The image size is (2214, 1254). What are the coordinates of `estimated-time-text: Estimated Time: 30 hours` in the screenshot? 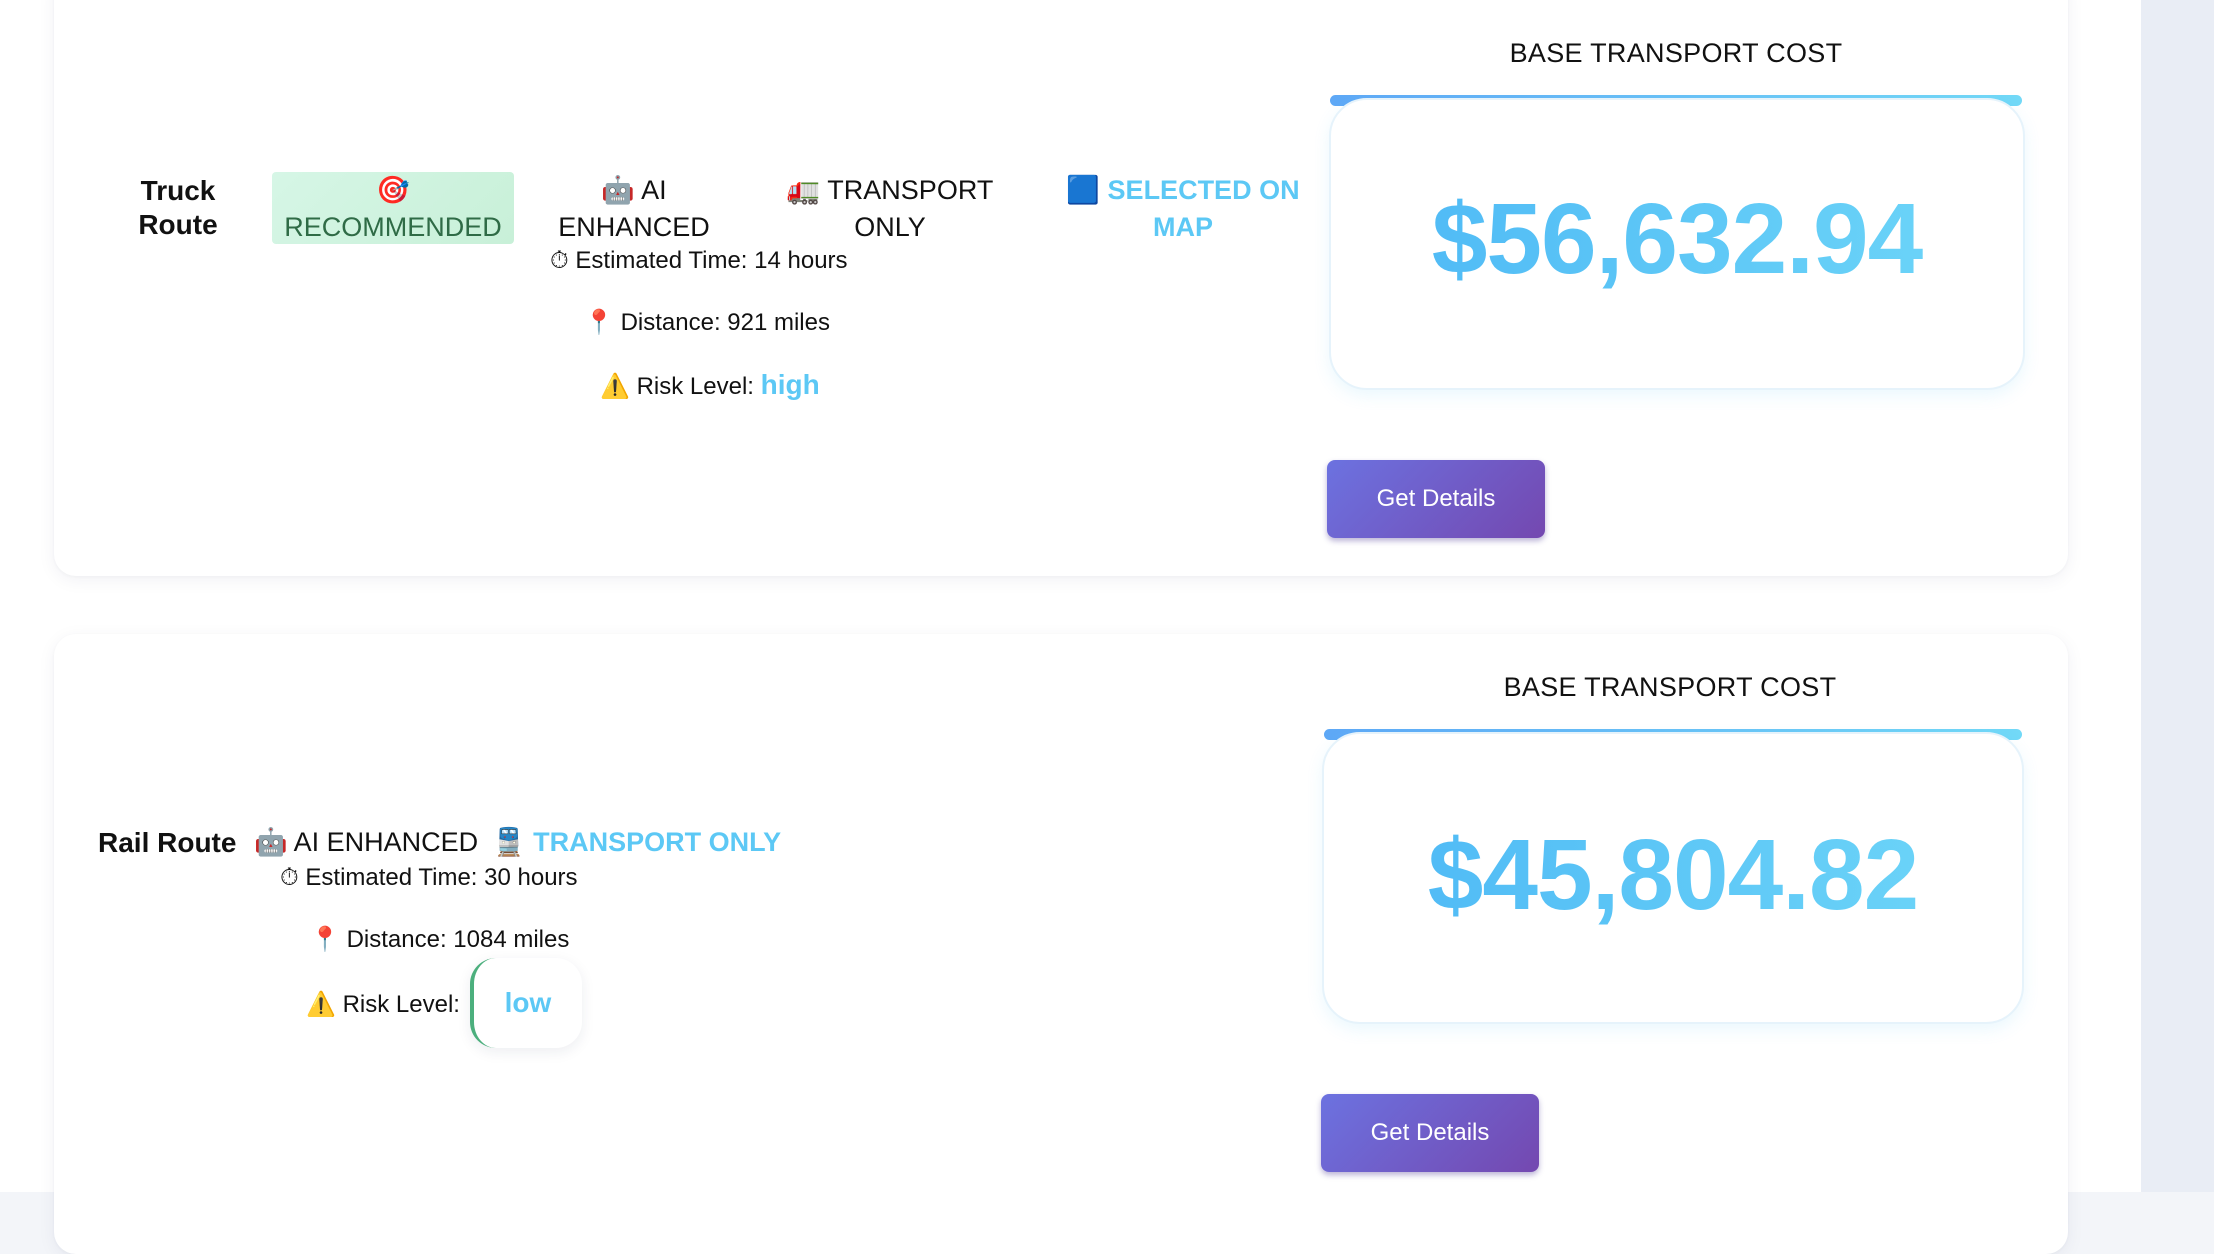 It's located at (441, 877).